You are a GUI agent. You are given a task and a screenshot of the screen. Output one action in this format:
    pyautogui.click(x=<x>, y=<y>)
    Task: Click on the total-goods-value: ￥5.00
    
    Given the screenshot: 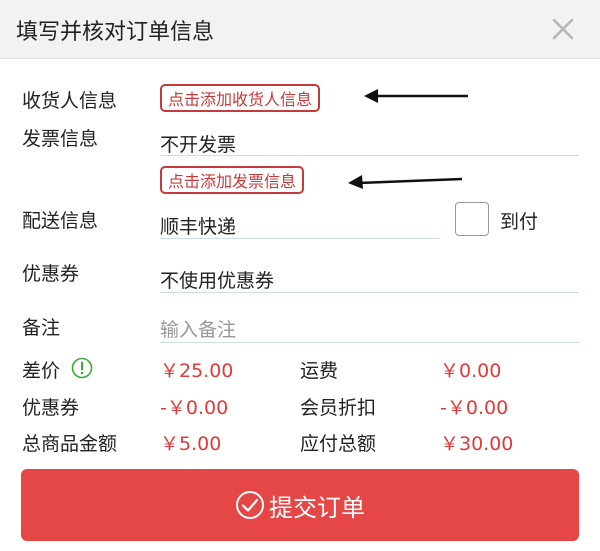 What is the action you would take?
    pyautogui.click(x=191, y=444)
    